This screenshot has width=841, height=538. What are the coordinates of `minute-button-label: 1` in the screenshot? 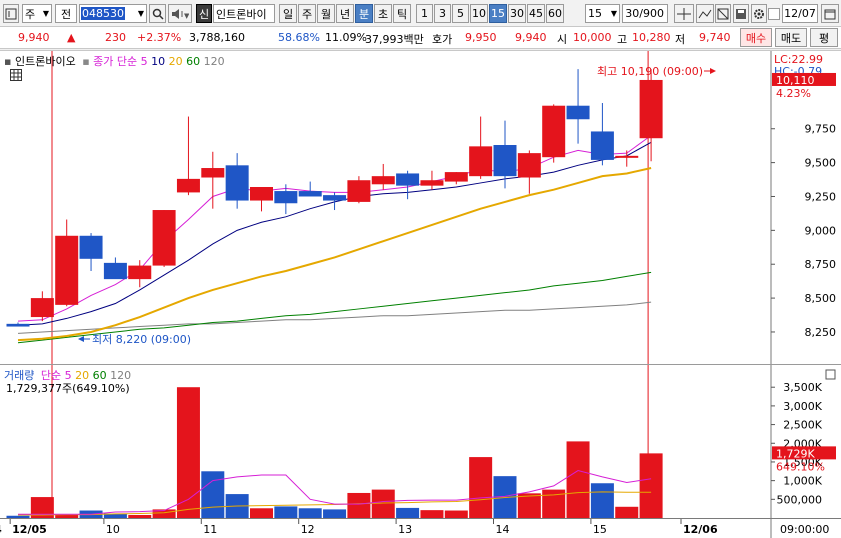 It's located at (424, 13).